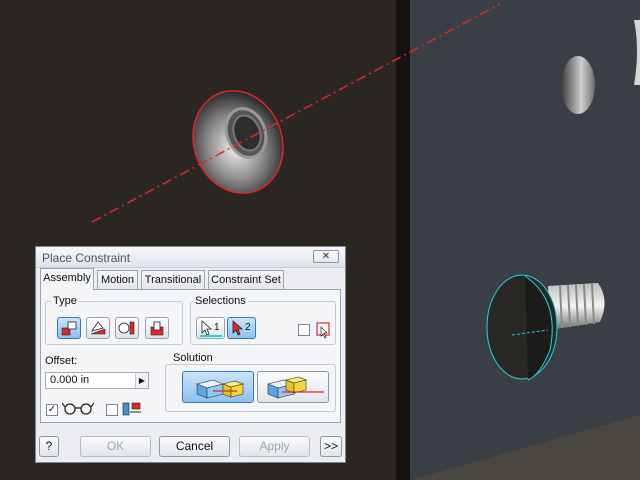 This screenshot has width=640, height=480. Describe the element at coordinates (248, 327) in the screenshot. I see `selection-2-label: 2` at that location.